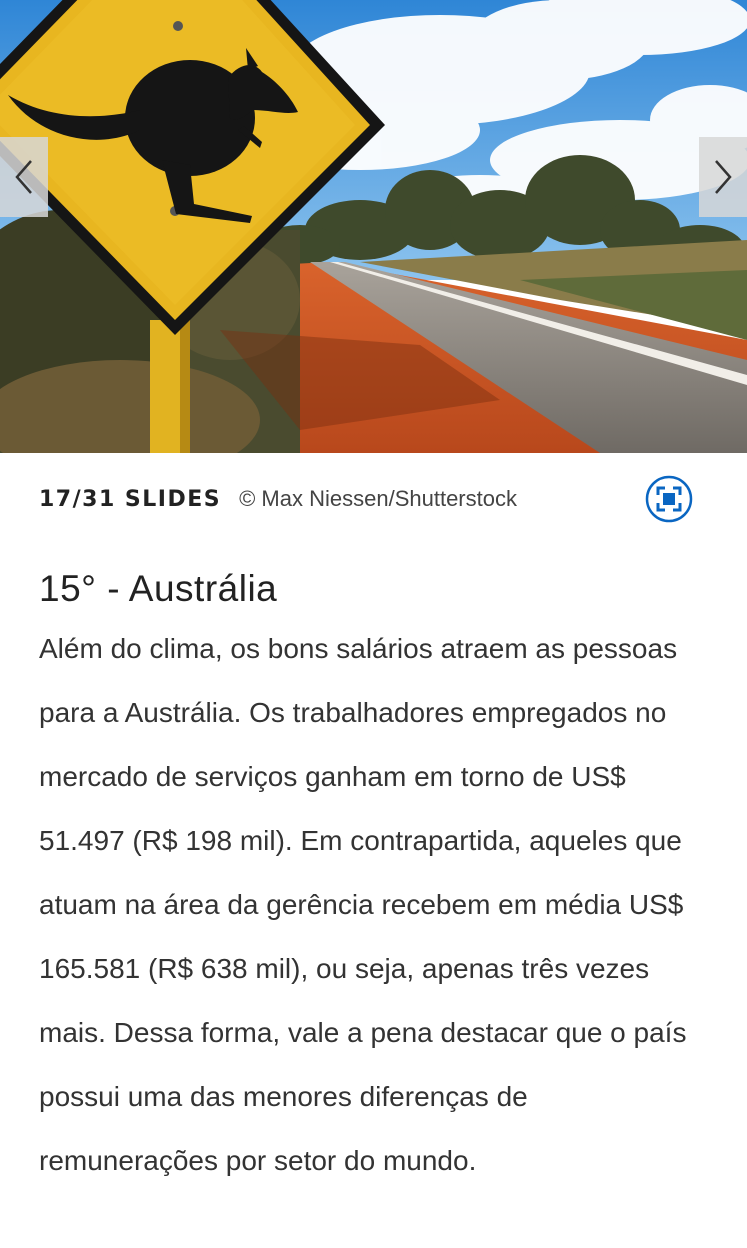 Image resolution: width=747 pixels, height=1248 pixels. I want to click on slide-counter: 17/31 SLIDES, so click(130, 499).